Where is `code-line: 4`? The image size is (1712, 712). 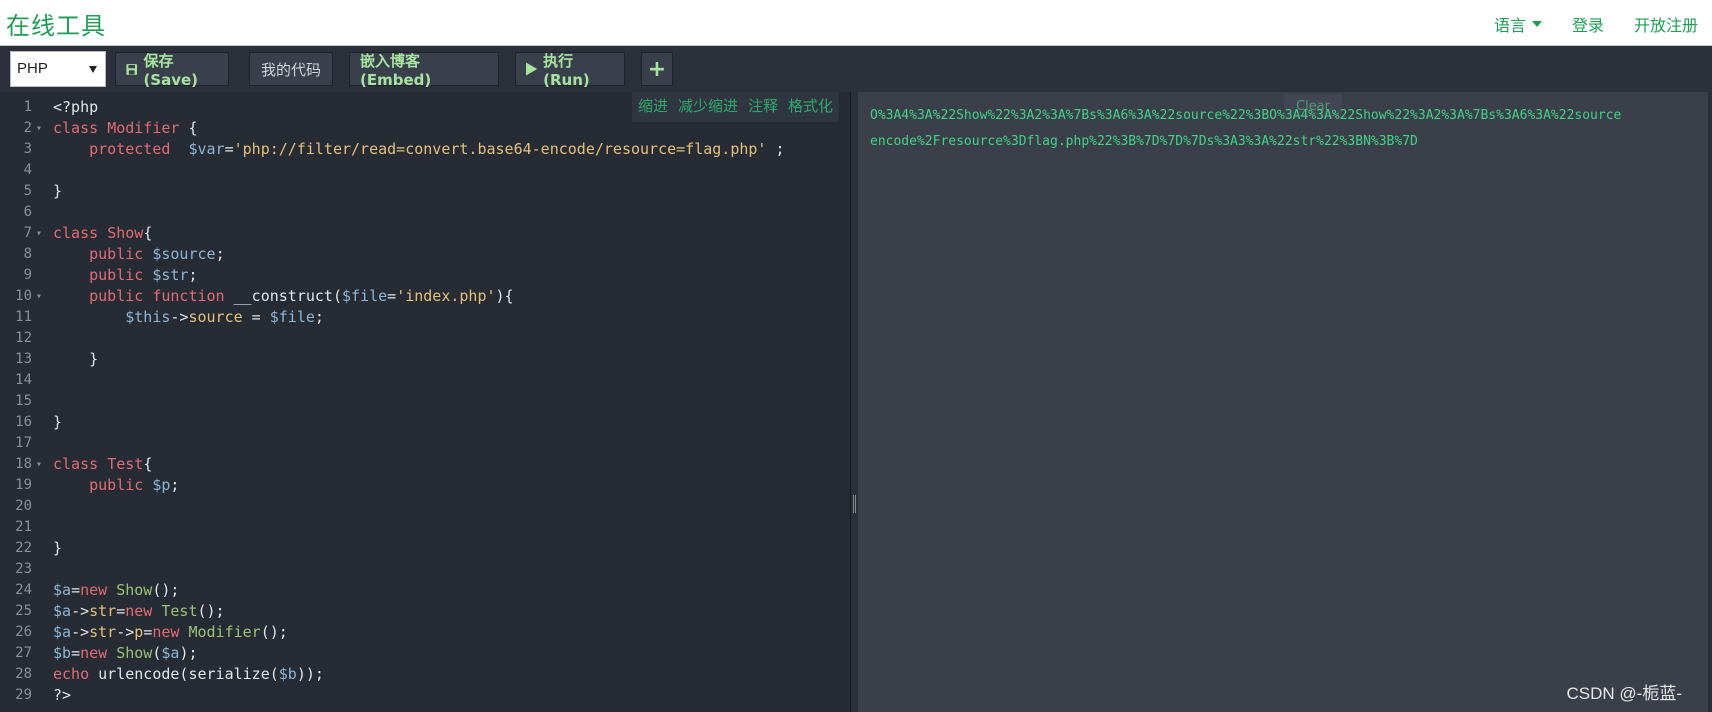 code-line: 4 is located at coordinates (425, 170).